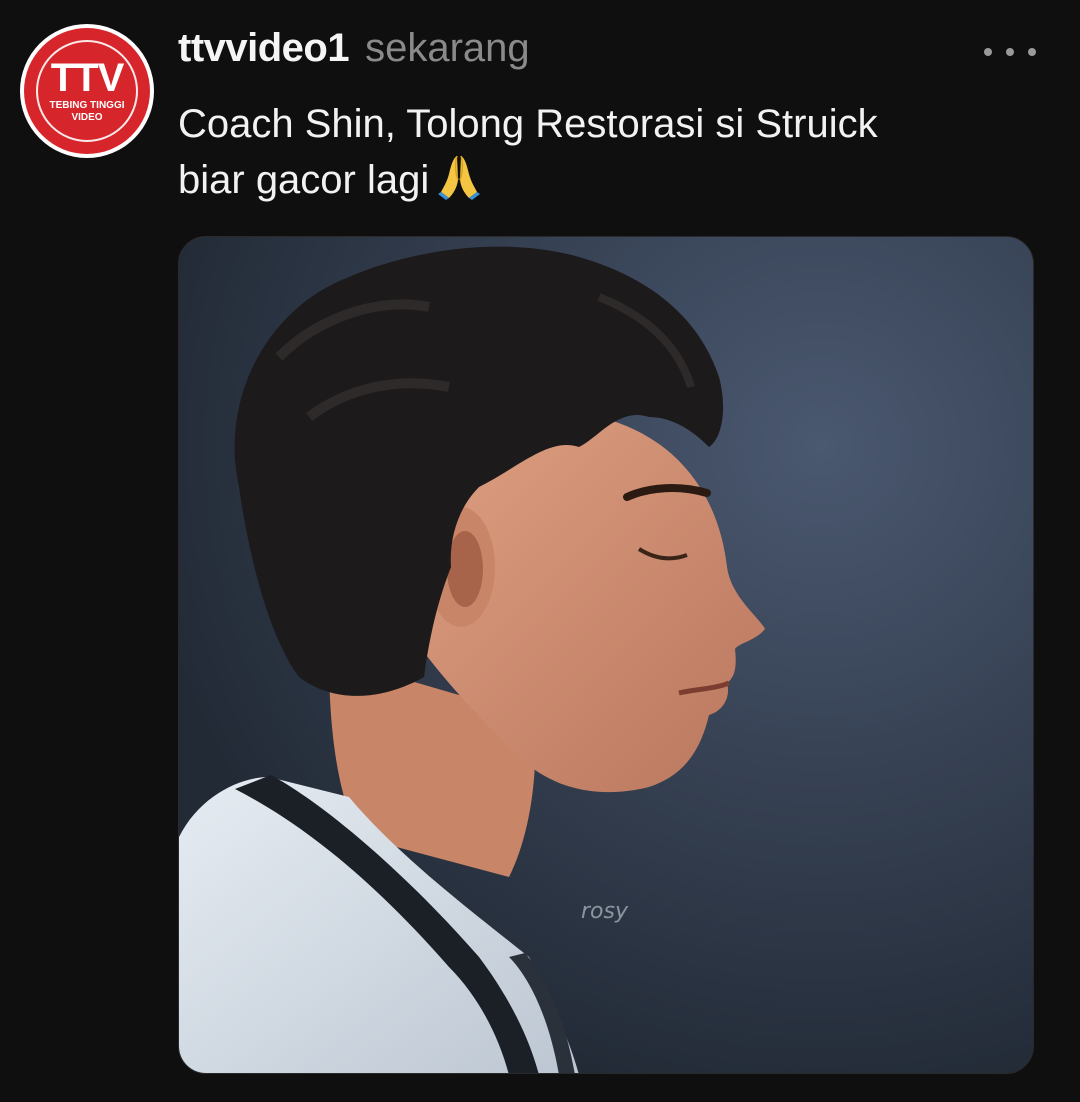 This screenshot has height=1102, width=1080. I want to click on avatar-subtitle-line2: VIDEO, so click(87, 117).